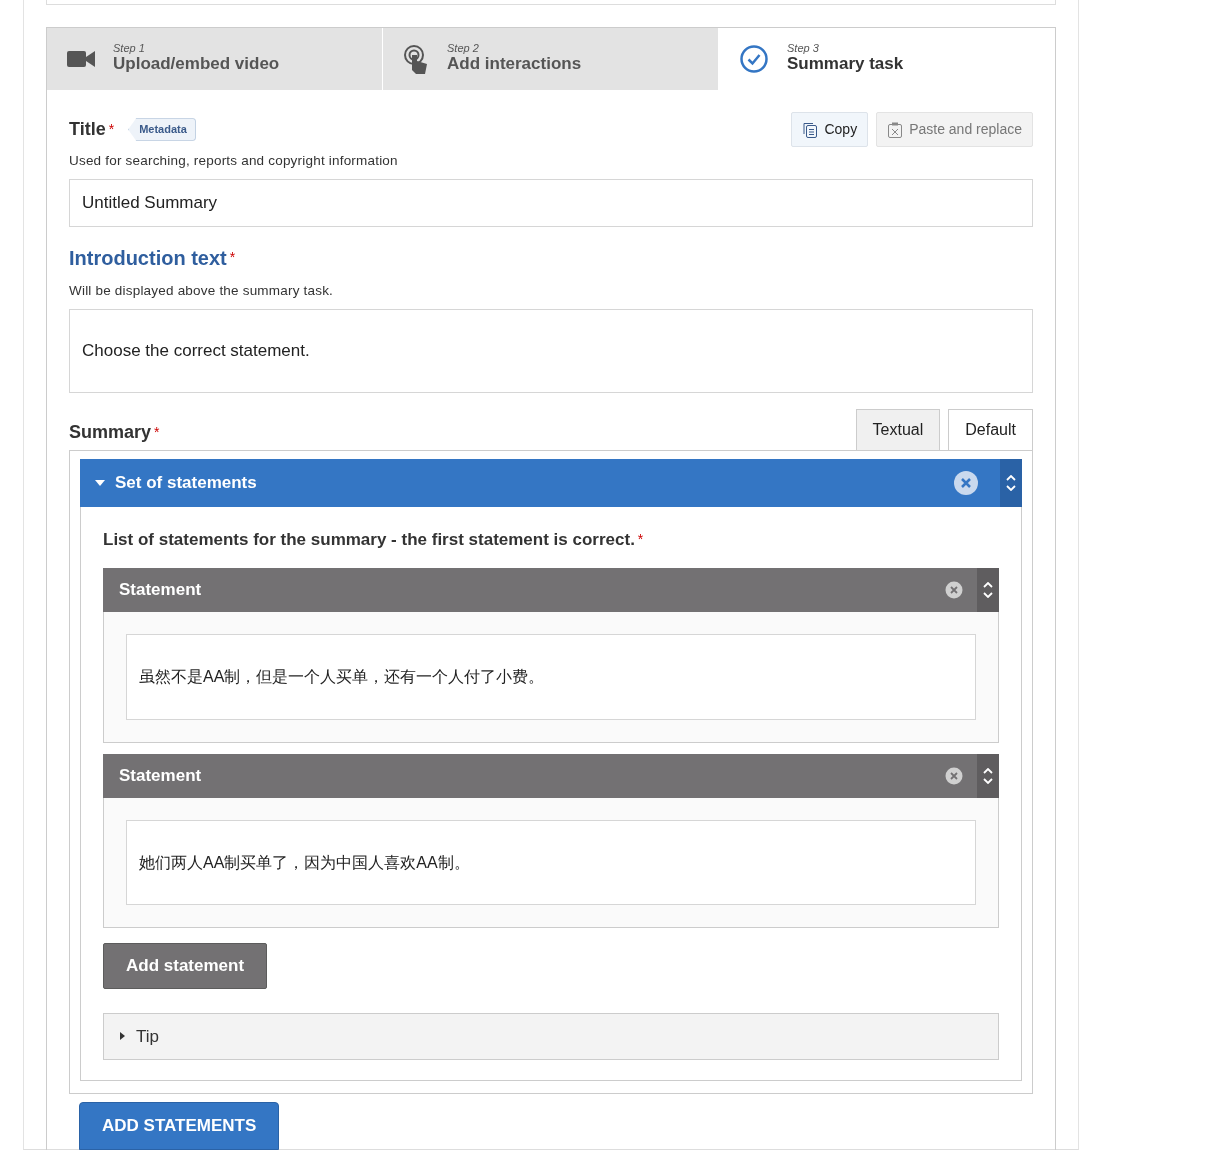 This screenshot has width=1220, height=1165. Describe the element at coordinates (895, 129) in the screenshot. I see `clipboard-icon` at that location.